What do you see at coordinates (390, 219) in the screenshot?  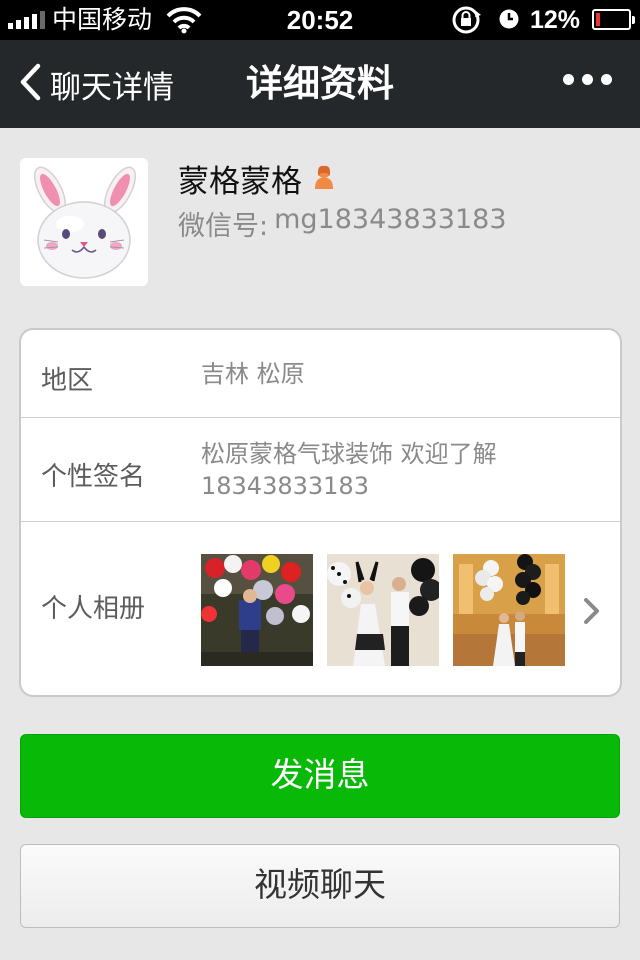 I see `wechat-id-value: mg18343833183` at bounding box center [390, 219].